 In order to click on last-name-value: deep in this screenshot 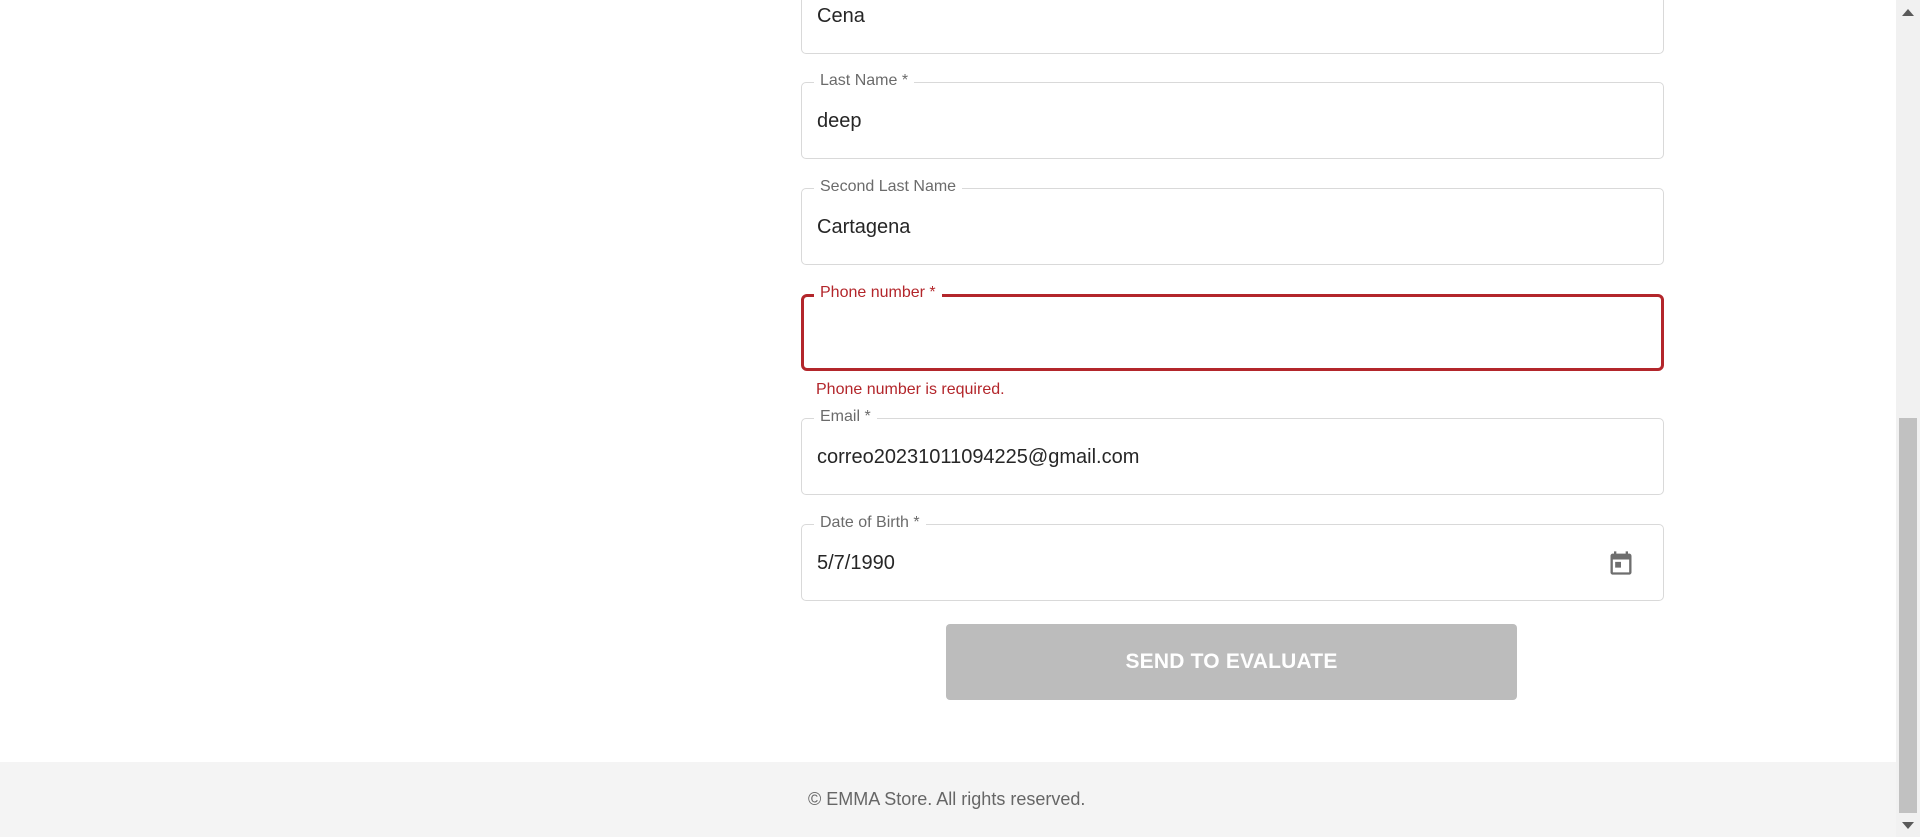, I will do `click(839, 121)`.